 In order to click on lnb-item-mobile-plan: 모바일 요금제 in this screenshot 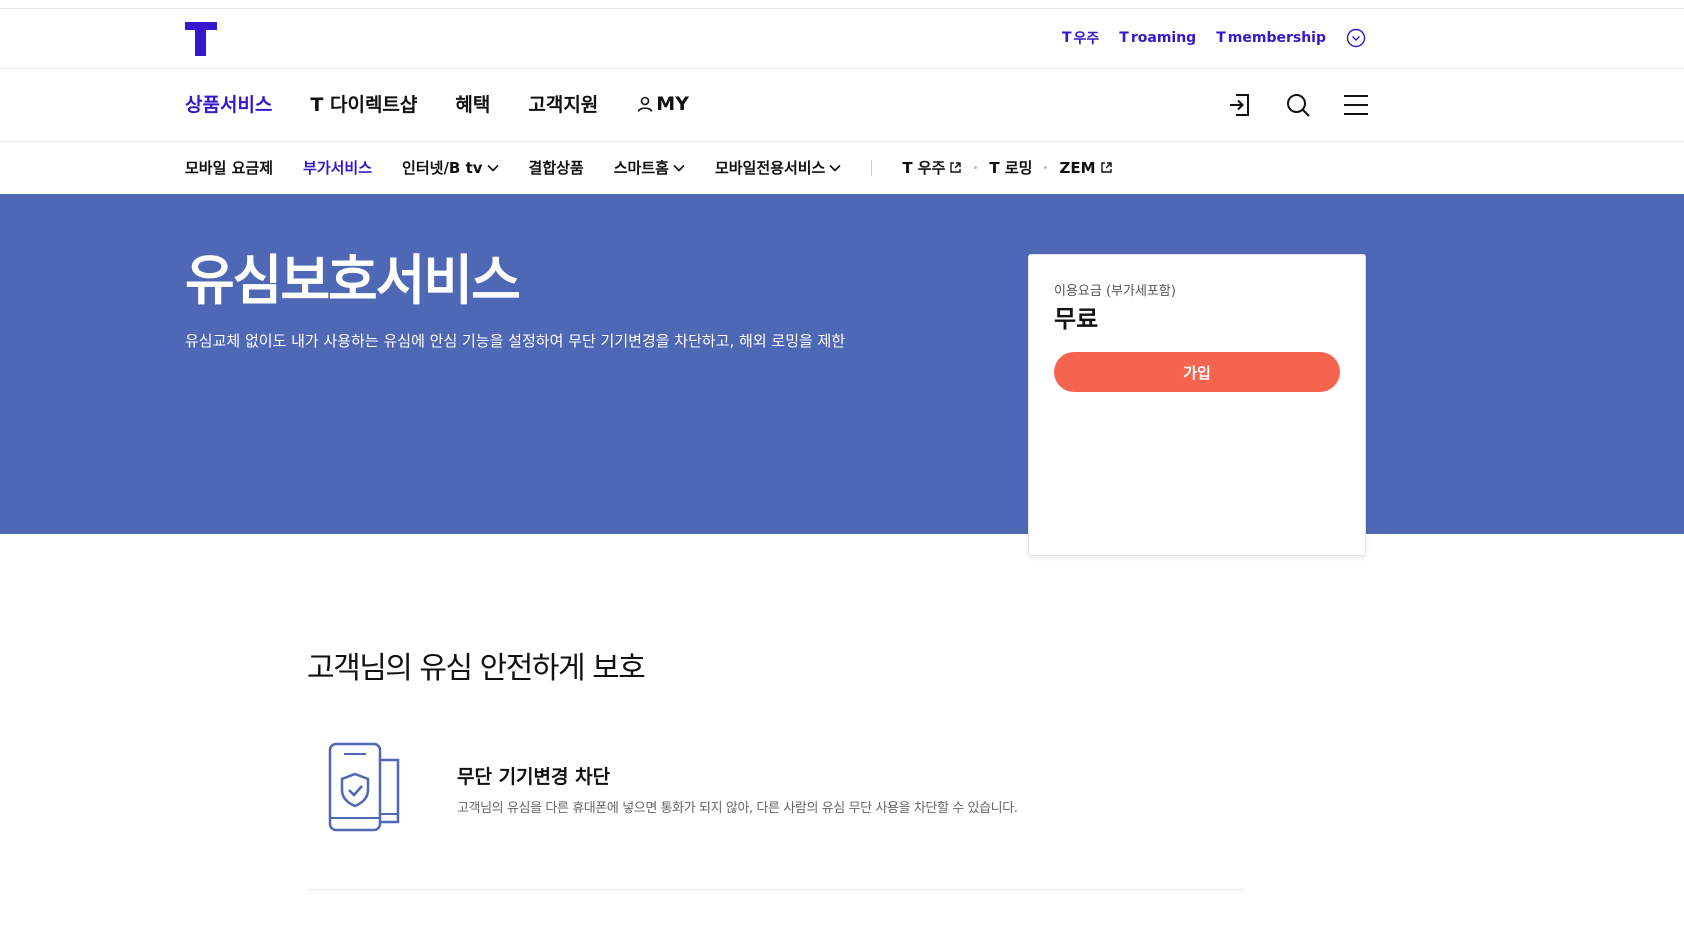, I will do `click(229, 167)`.